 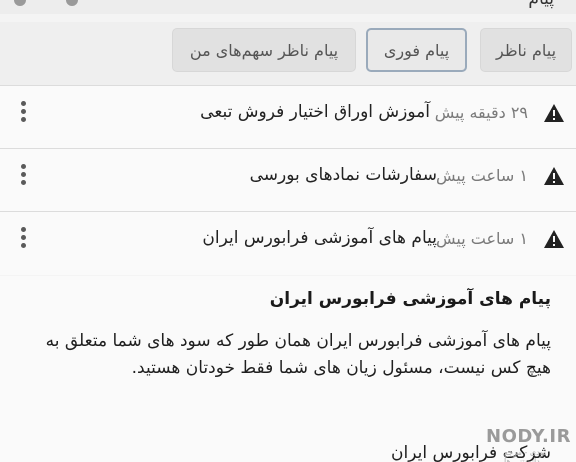 I want to click on message-subject: سفارشات نمادهای بورسی, so click(x=343, y=175).